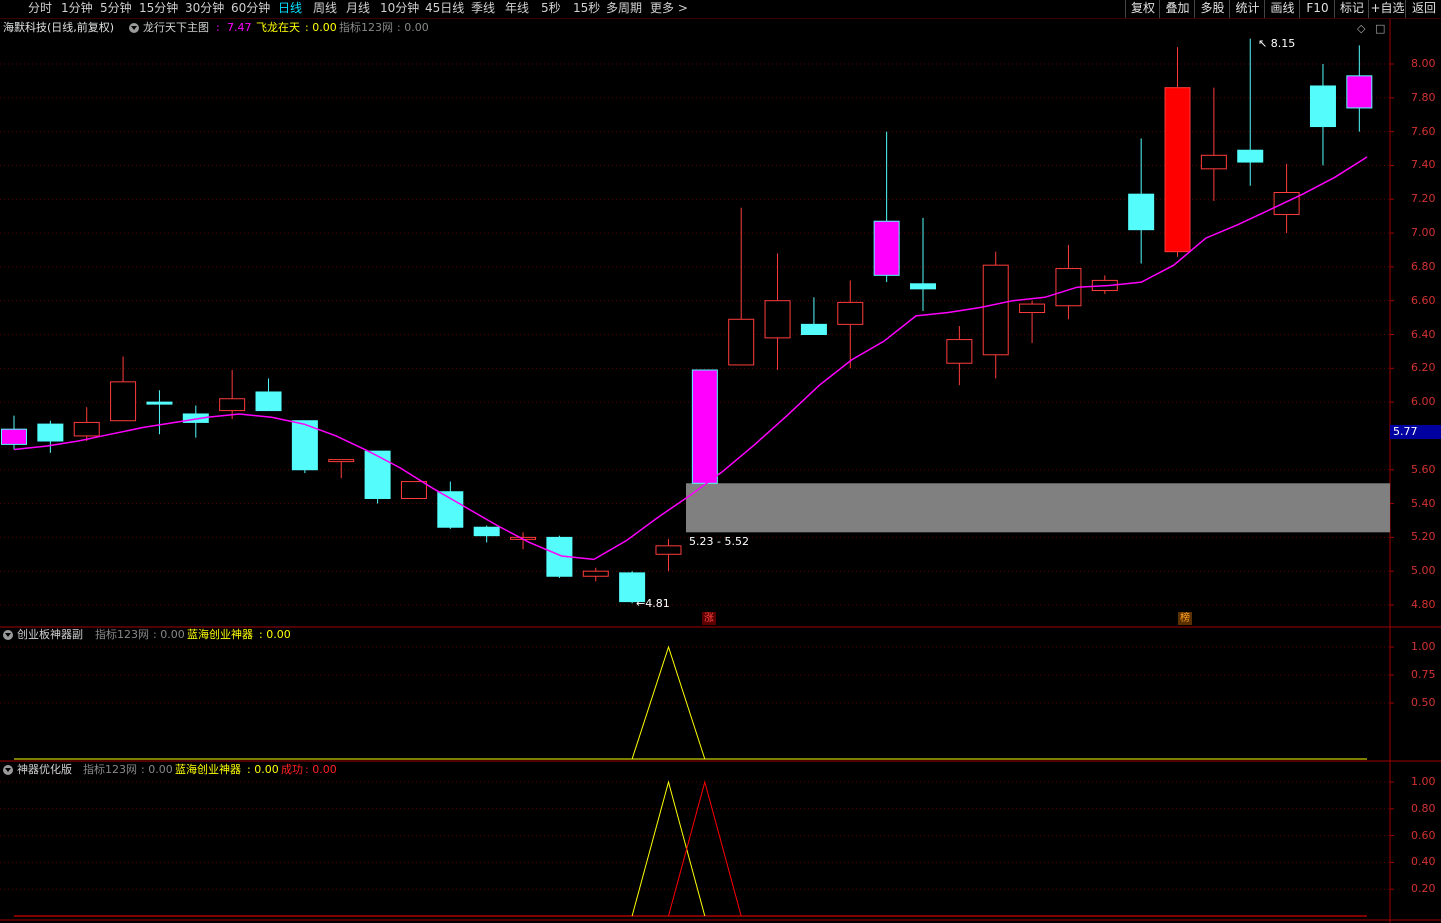 The height and width of the screenshot is (923, 1441). I want to click on toolbar-button-8: 返回, so click(1423, 9).